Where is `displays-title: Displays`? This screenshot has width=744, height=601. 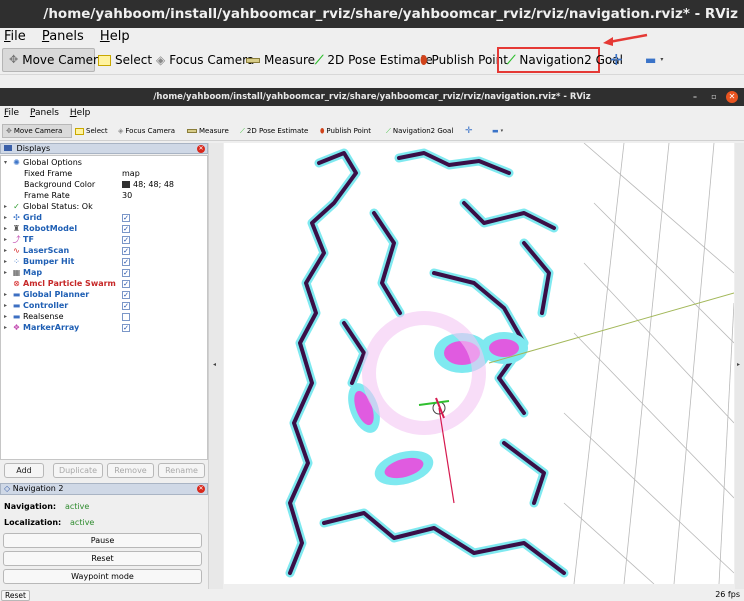 displays-title: Displays is located at coordinates (33, 148).